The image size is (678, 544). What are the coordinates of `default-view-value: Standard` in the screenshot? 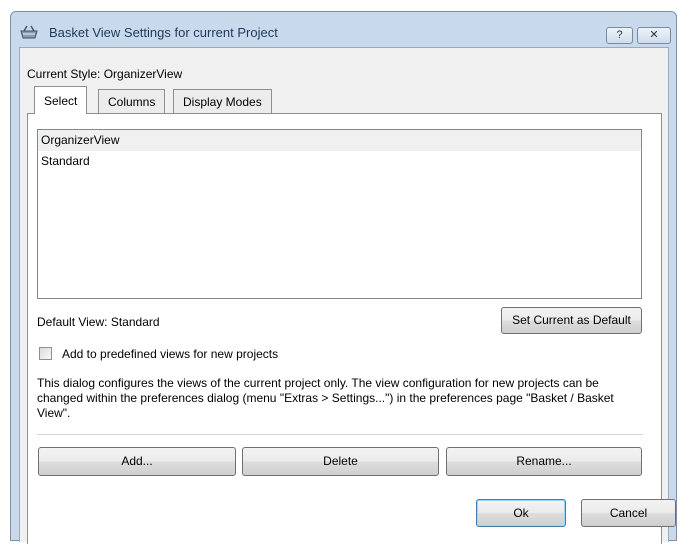 It's located at (135, 322).